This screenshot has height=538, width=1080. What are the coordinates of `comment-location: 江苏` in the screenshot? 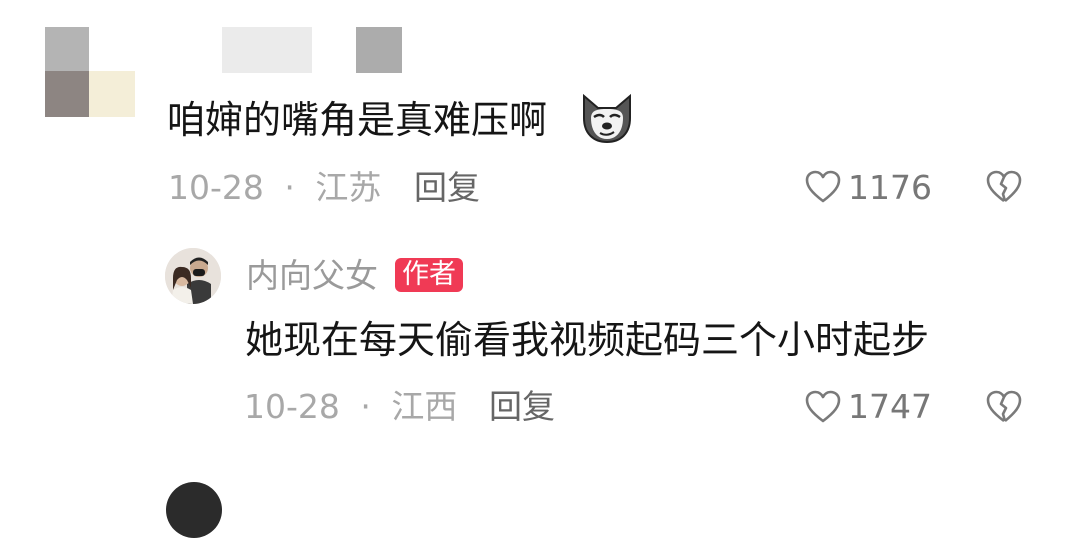 It's located at (348, 187).